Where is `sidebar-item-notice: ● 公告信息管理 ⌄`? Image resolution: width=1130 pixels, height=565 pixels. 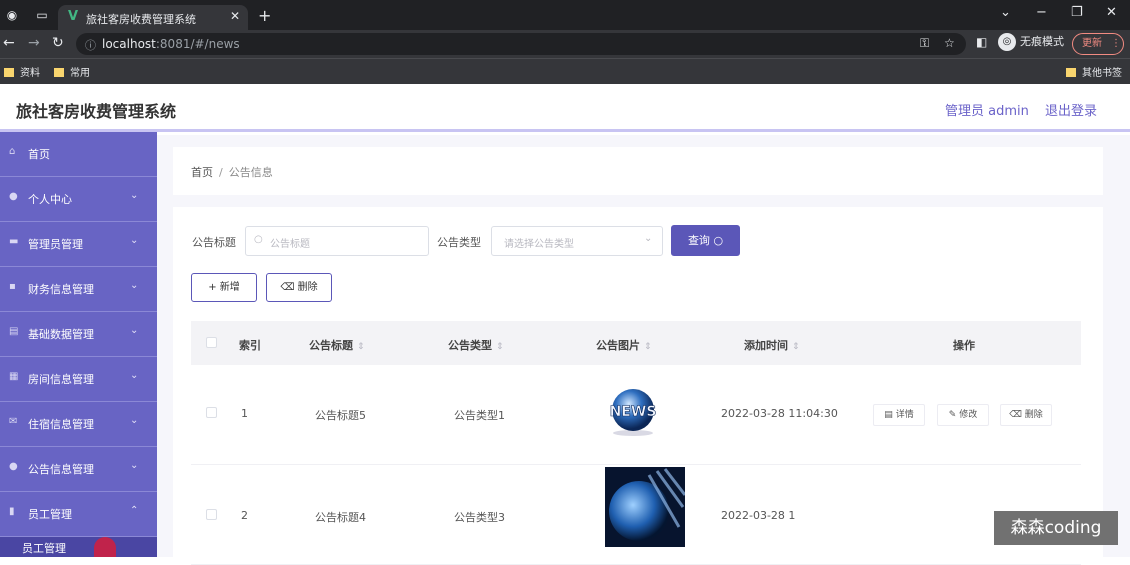
sidebar-item-notice: ● 公告信息管理 ⌄ is located at coordinates (78, 469).